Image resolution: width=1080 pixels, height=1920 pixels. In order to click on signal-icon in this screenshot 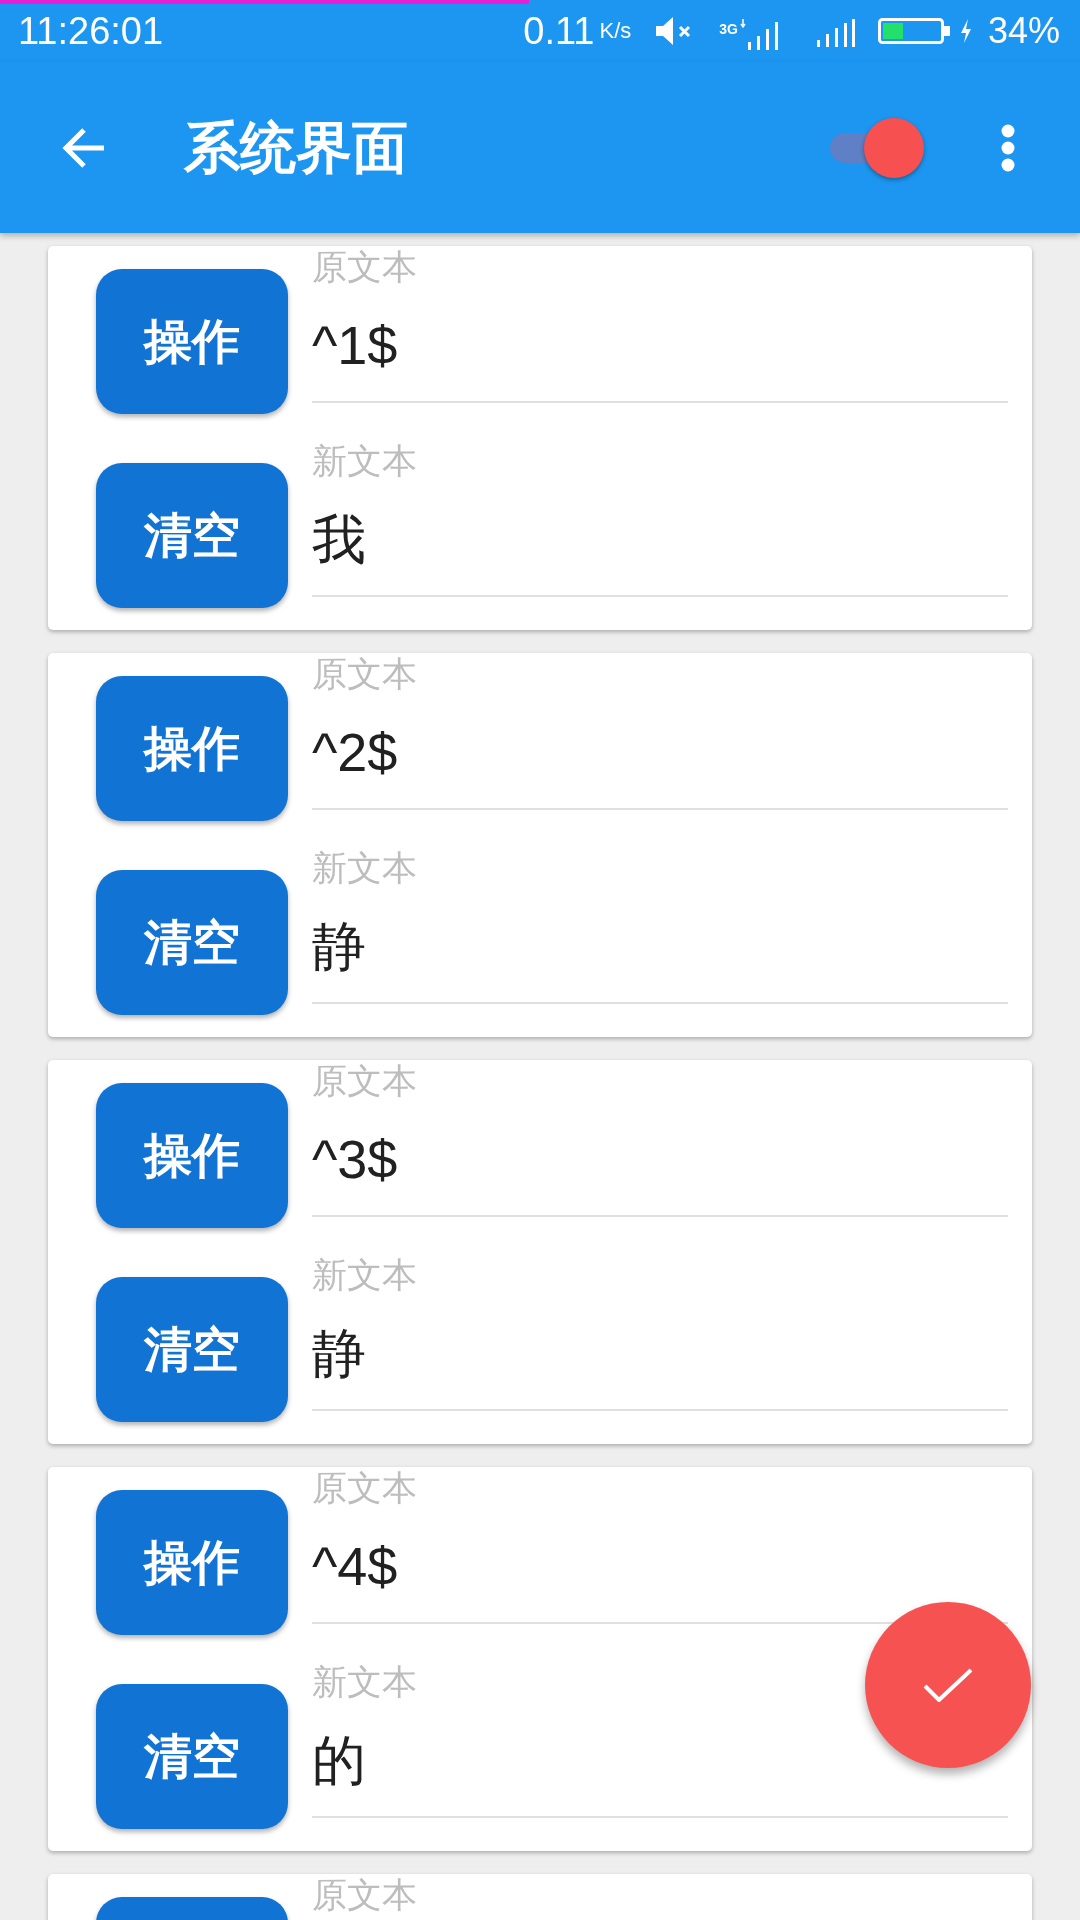, I will do `click(835, 33)`.